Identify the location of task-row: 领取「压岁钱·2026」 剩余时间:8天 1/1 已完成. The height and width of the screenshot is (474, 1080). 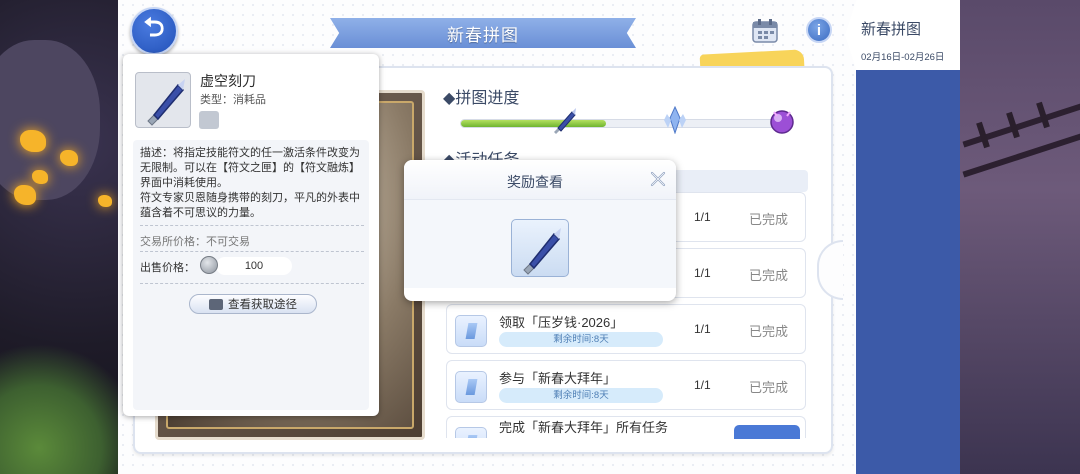
(626, 329).